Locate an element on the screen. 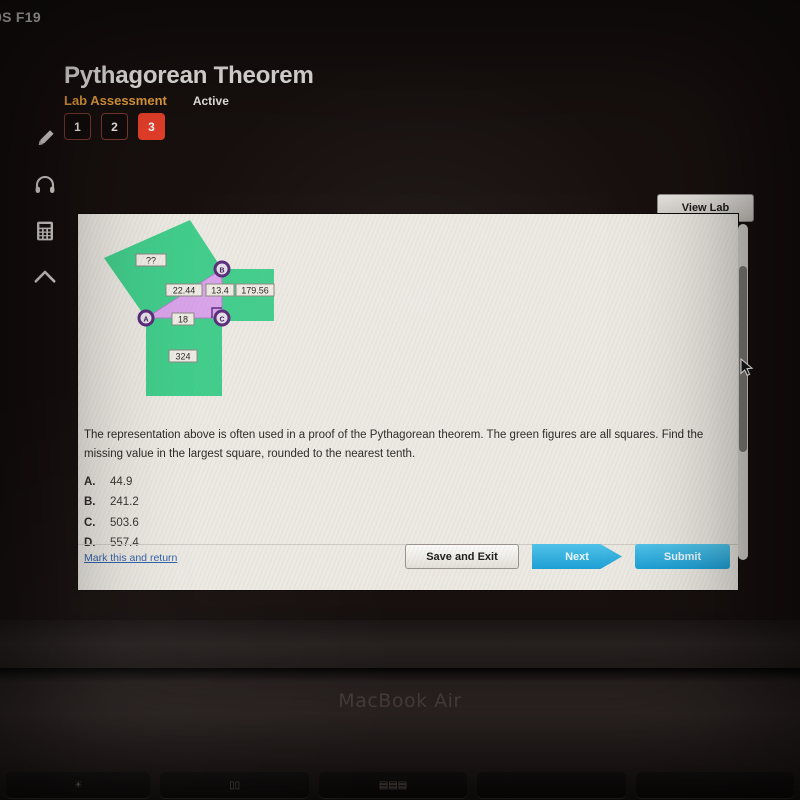 The height and width of the screenshot is (800, 800). svg-text: 22.44 is located at coordinates (184, 291).